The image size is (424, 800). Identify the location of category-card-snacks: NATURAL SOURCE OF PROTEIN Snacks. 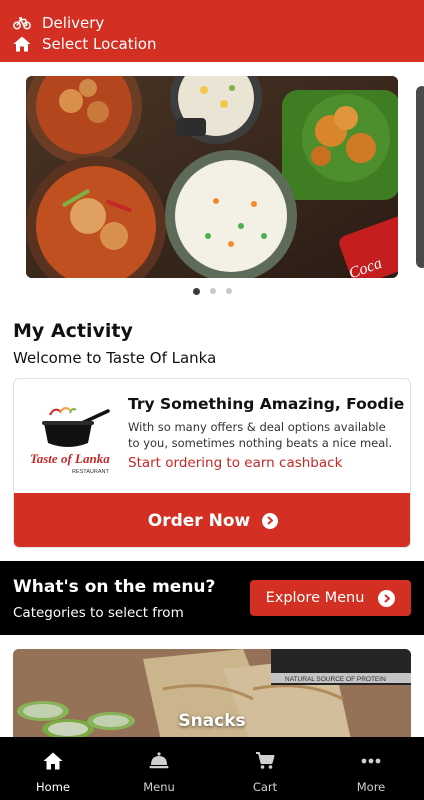
(212, 699).